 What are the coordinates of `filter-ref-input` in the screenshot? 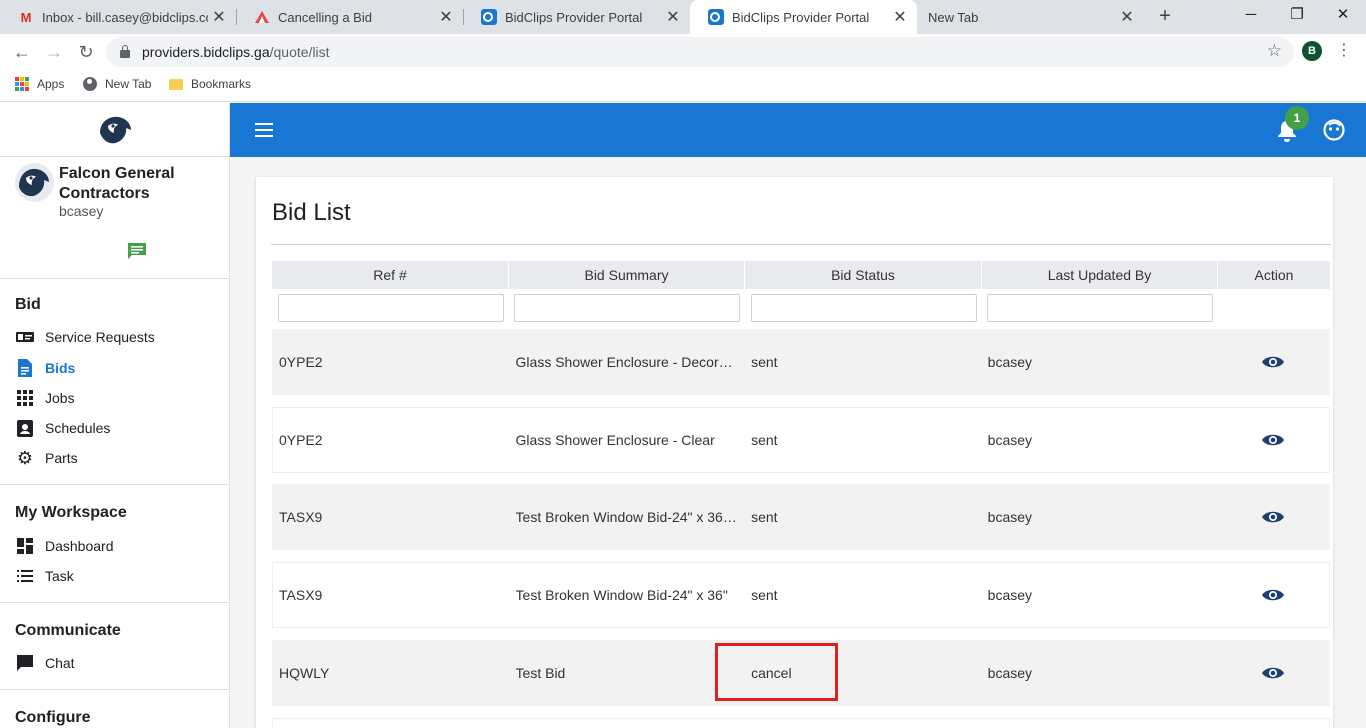 It's located at (390, 308).